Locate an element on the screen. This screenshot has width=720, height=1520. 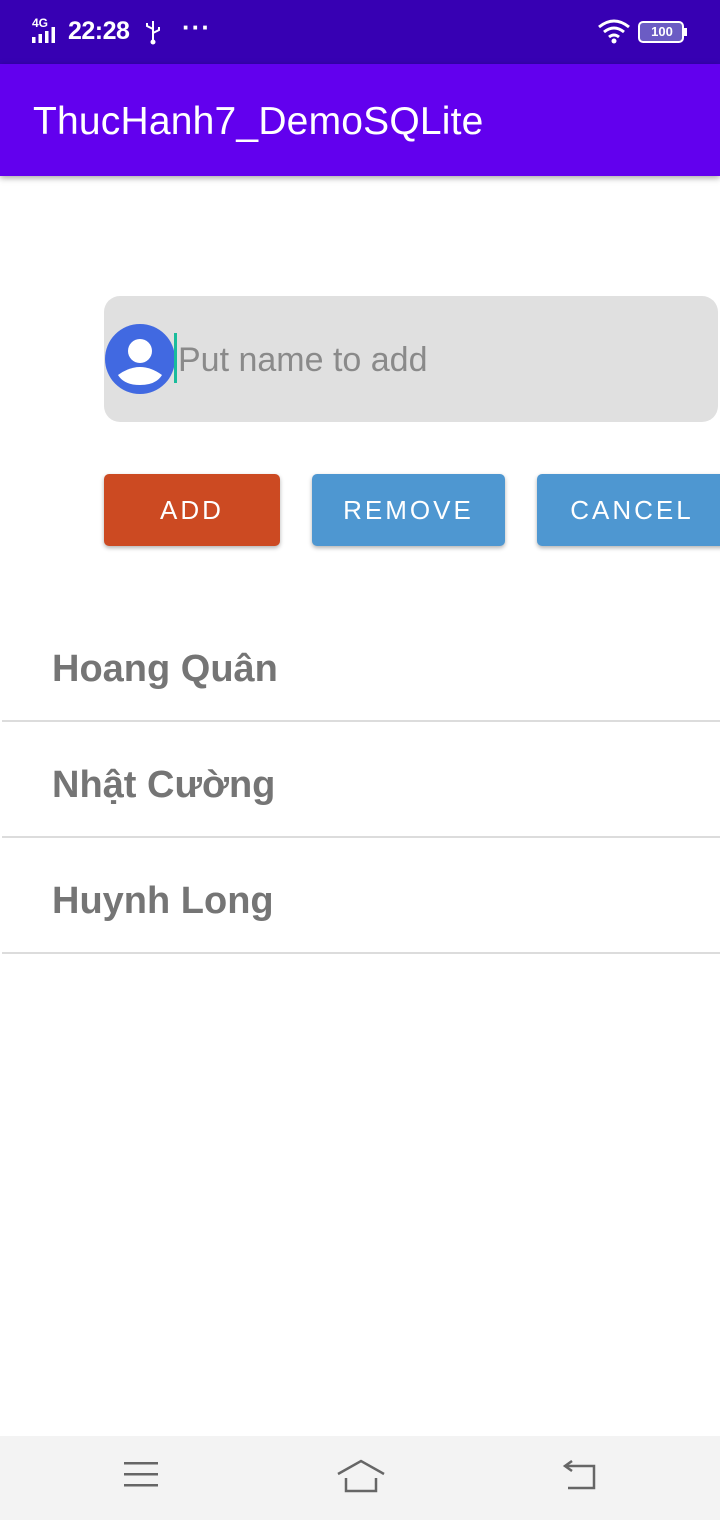
more-notifications: ··· is located at coordinates (196, 27).